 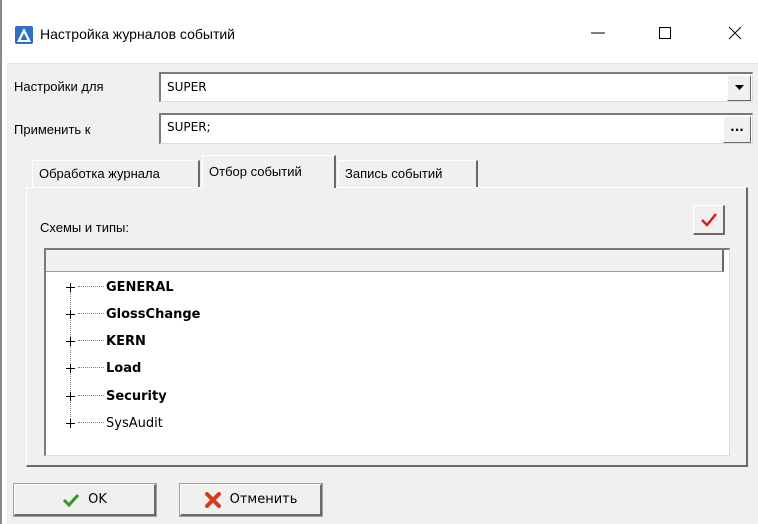 I want to click on apply-to-value: SUPER;, so click(x=189, y=127).